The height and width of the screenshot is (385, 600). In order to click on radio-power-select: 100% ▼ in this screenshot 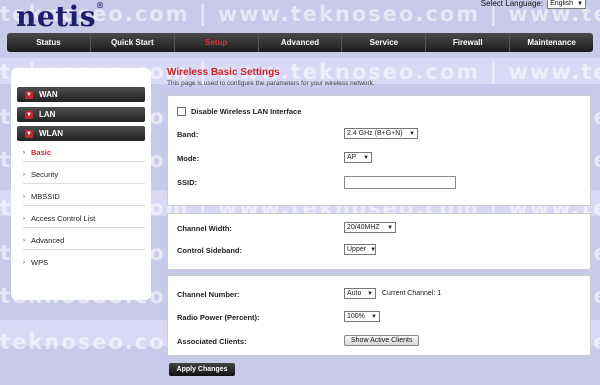, I will do `click(362, 316)`.